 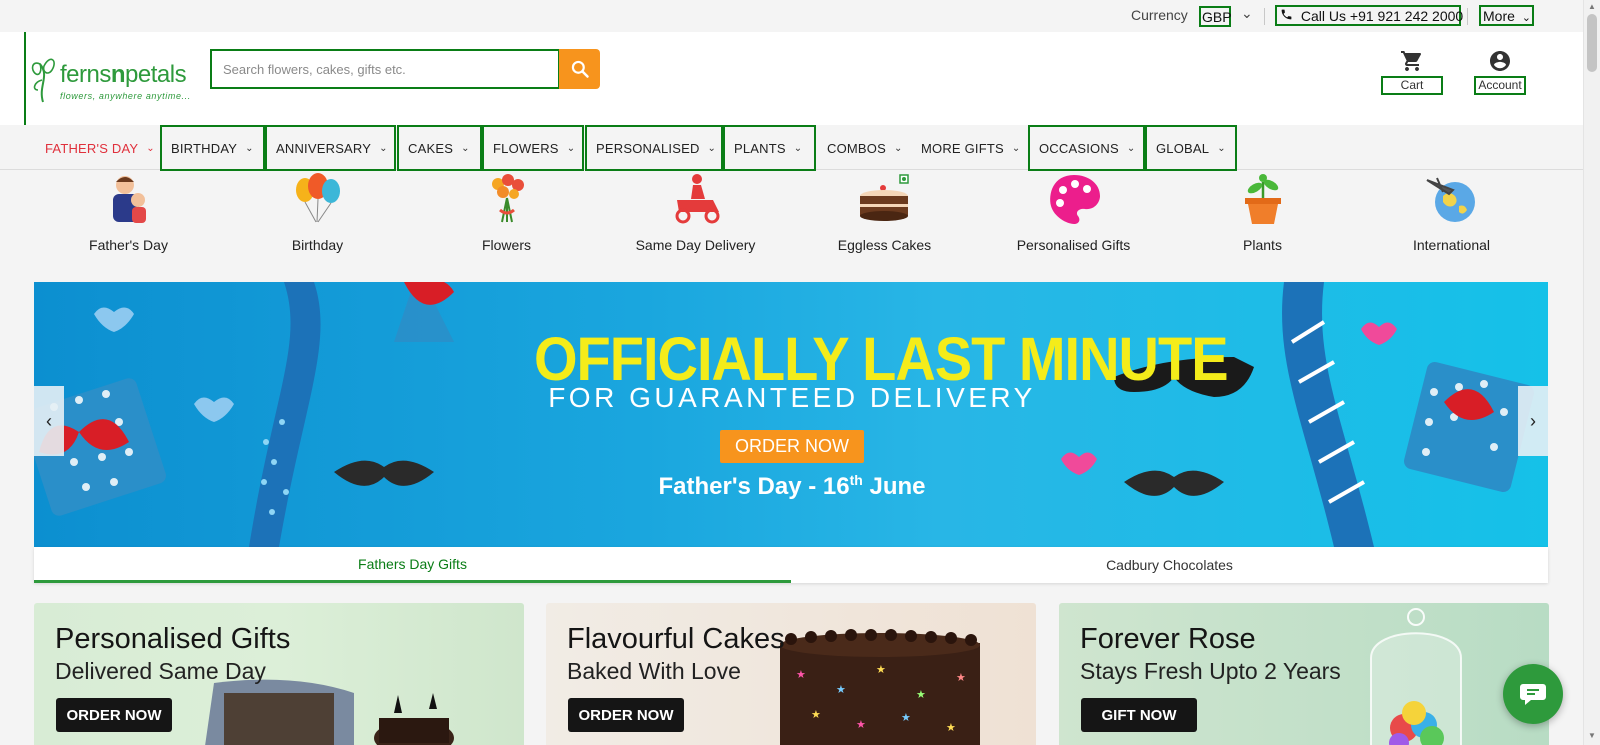 What do you see at coordinates (507, 198) in the screenshot?
I see `bouquet-icon` at bounding box center [507, 198].